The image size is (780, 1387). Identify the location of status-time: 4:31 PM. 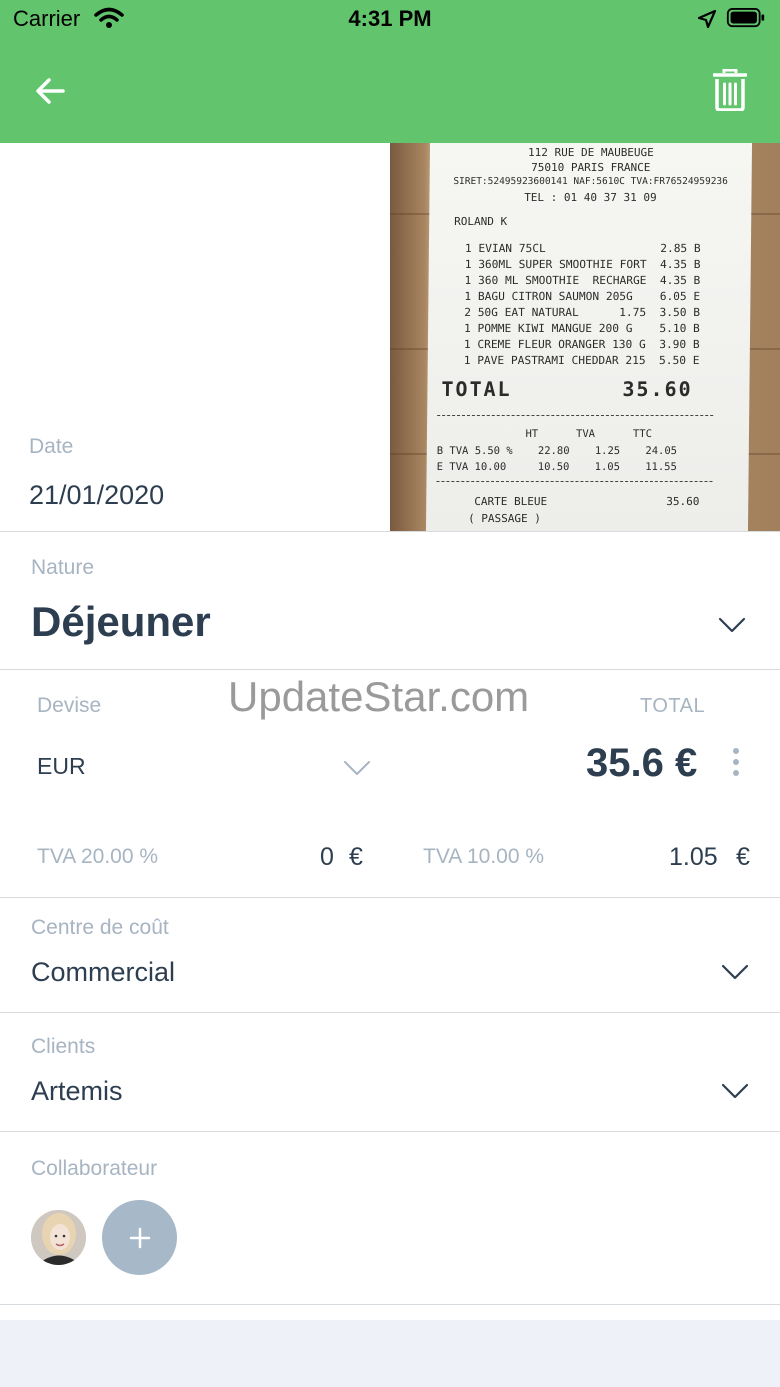
(390, 18).